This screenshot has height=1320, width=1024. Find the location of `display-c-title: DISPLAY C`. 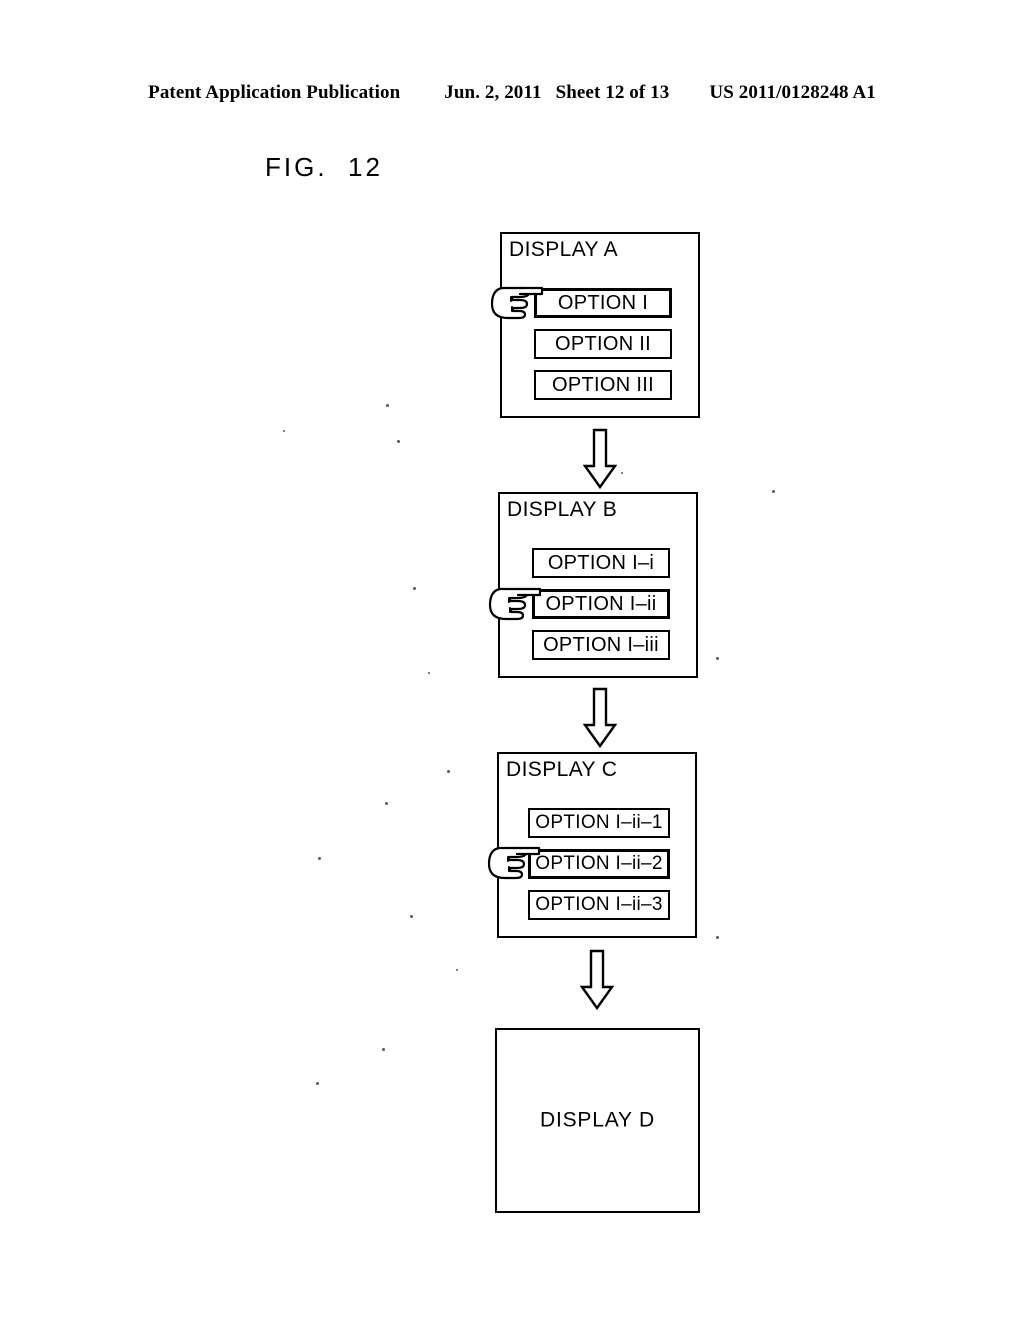

display-c-title: DISPLAY C is located at coordinates (562, 769).